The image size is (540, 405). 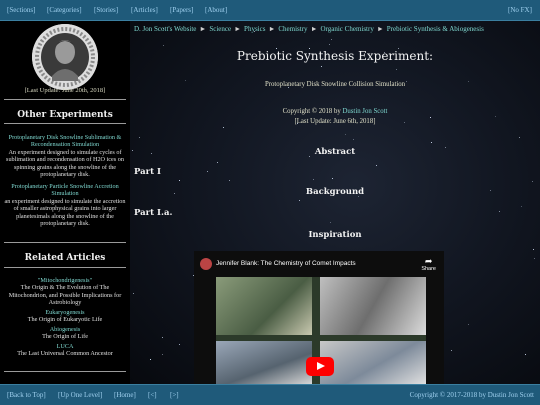 I want to click on related-description: The Origin of Eukaryotic Life, so click(x=65, y=320).